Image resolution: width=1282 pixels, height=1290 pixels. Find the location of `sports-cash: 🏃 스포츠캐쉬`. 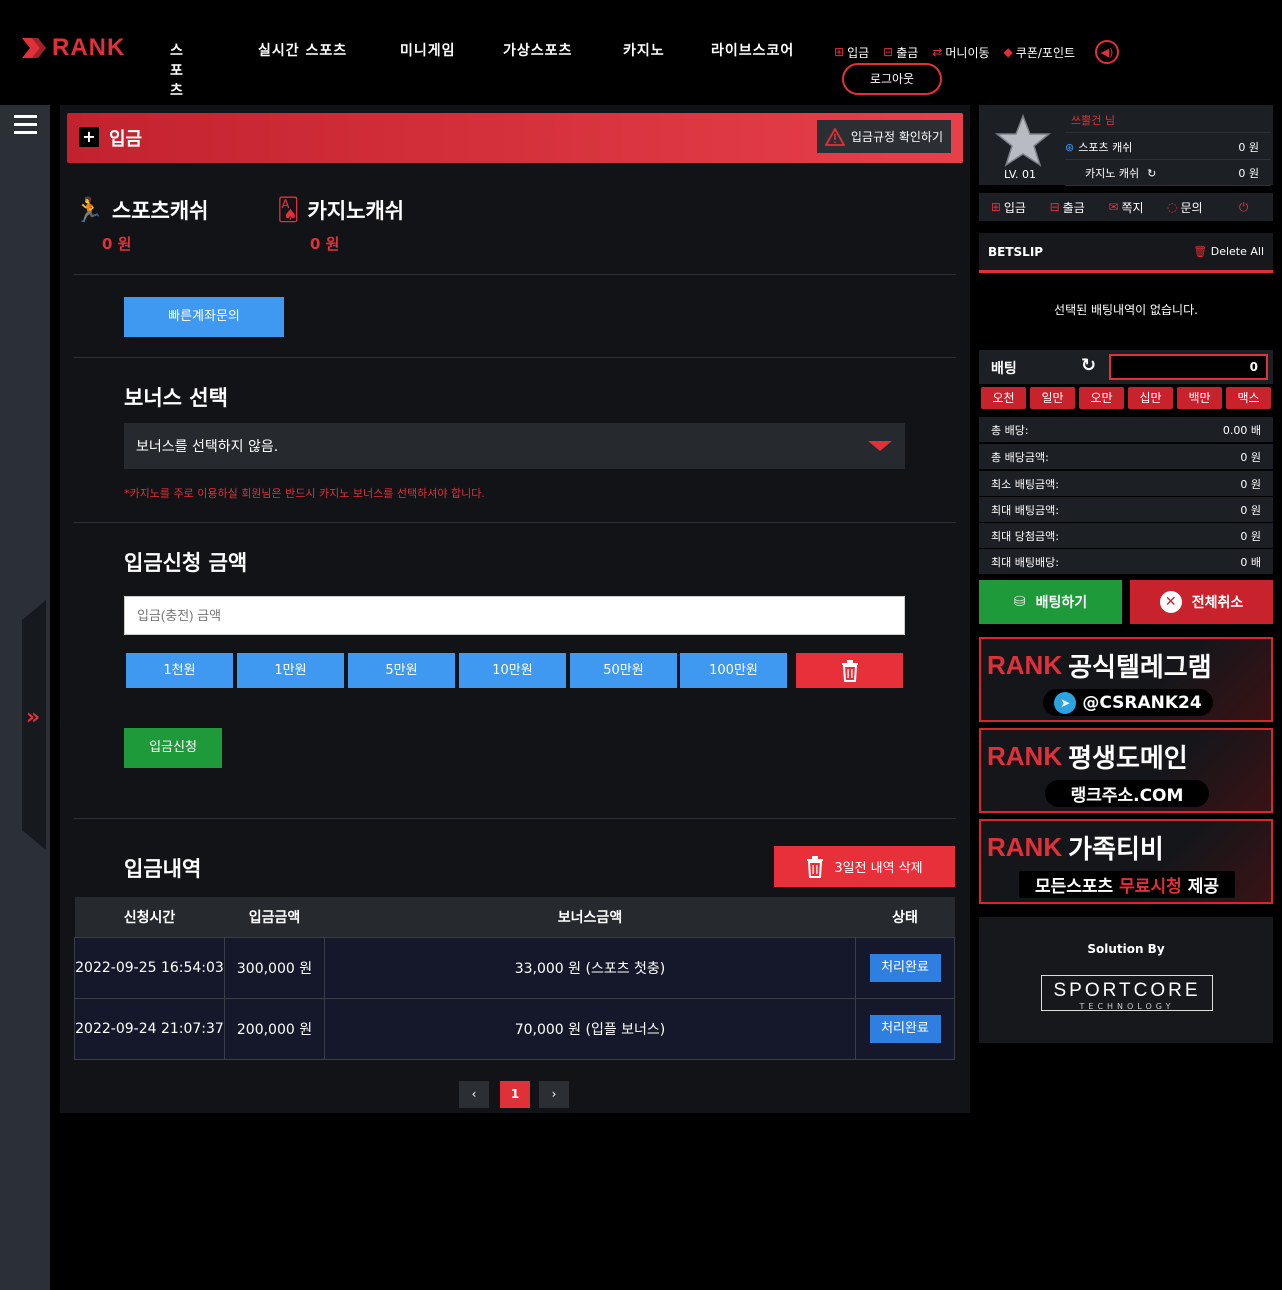

sports-cash: 🏃 스포츠캐쉬 is located at coordinates (141, 210).